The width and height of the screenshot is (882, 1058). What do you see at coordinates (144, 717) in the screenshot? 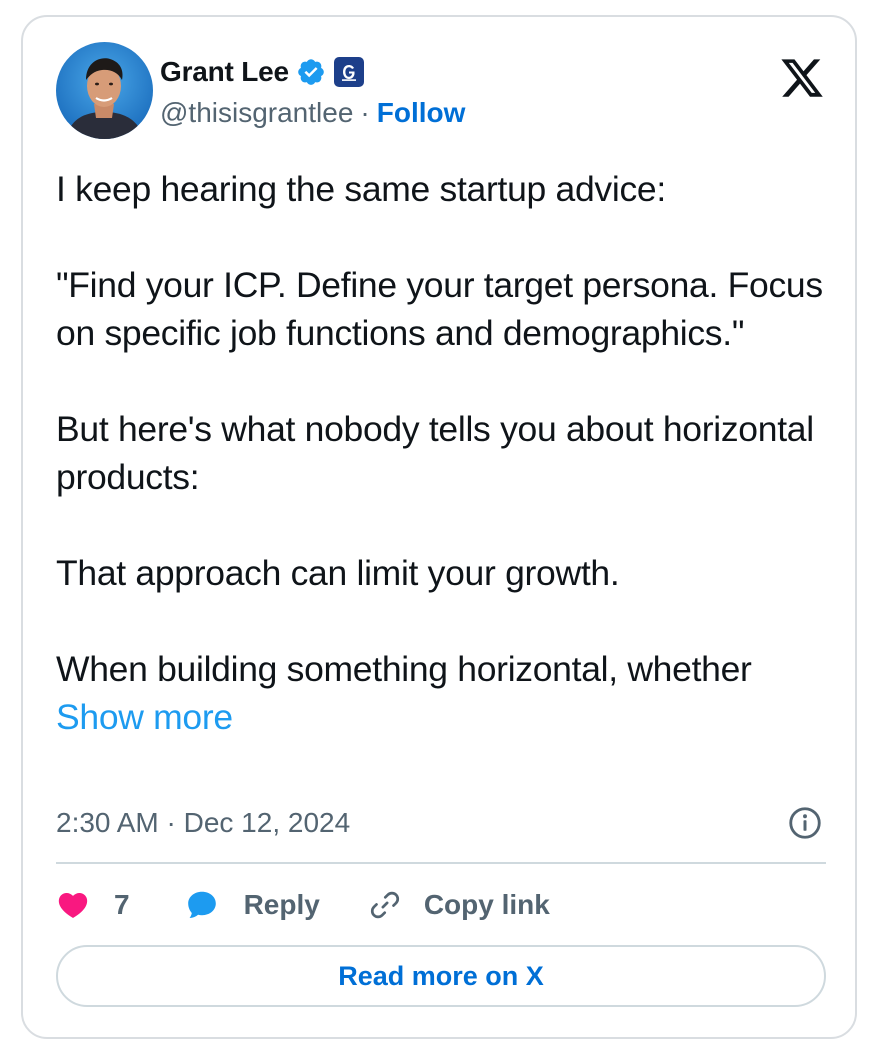
I see `show-more-link: Show more` at bounding box center [144, 717].